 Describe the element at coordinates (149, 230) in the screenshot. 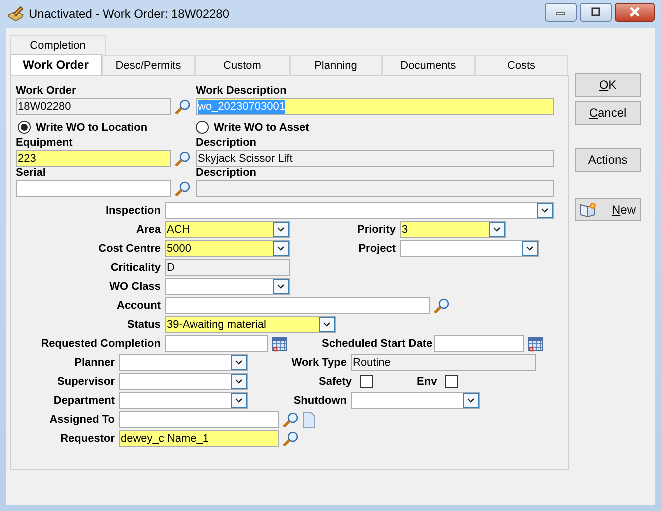

I see `field-label: Area` at that location.